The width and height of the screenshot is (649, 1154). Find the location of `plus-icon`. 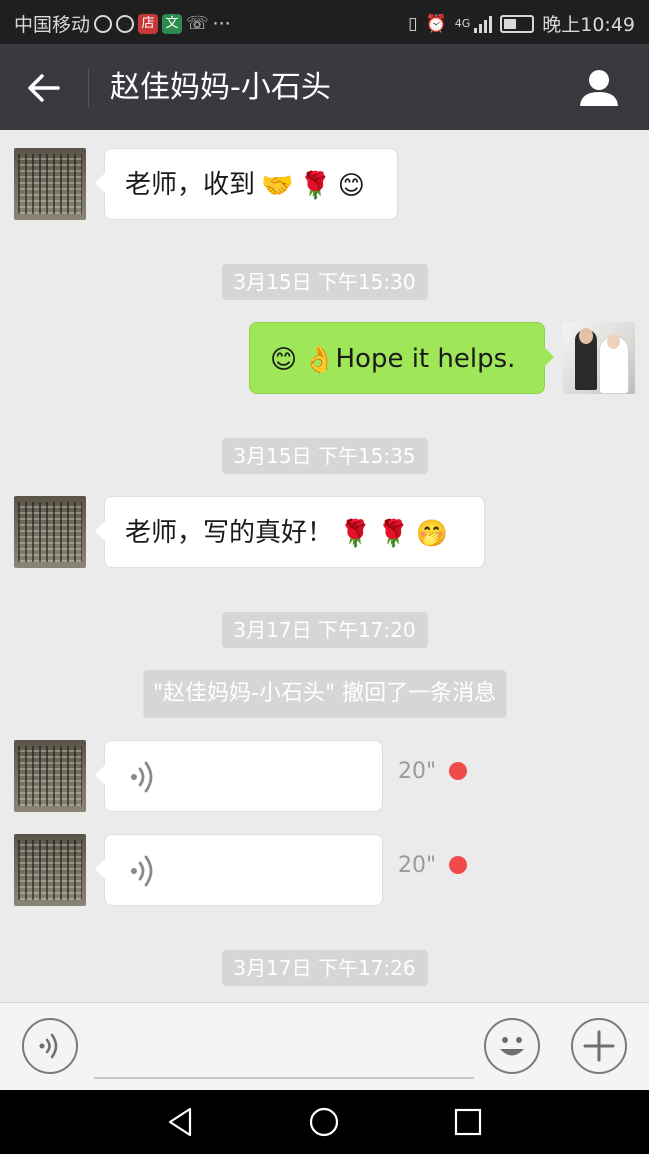

plus-icon is located at coordinates (599, 1046).